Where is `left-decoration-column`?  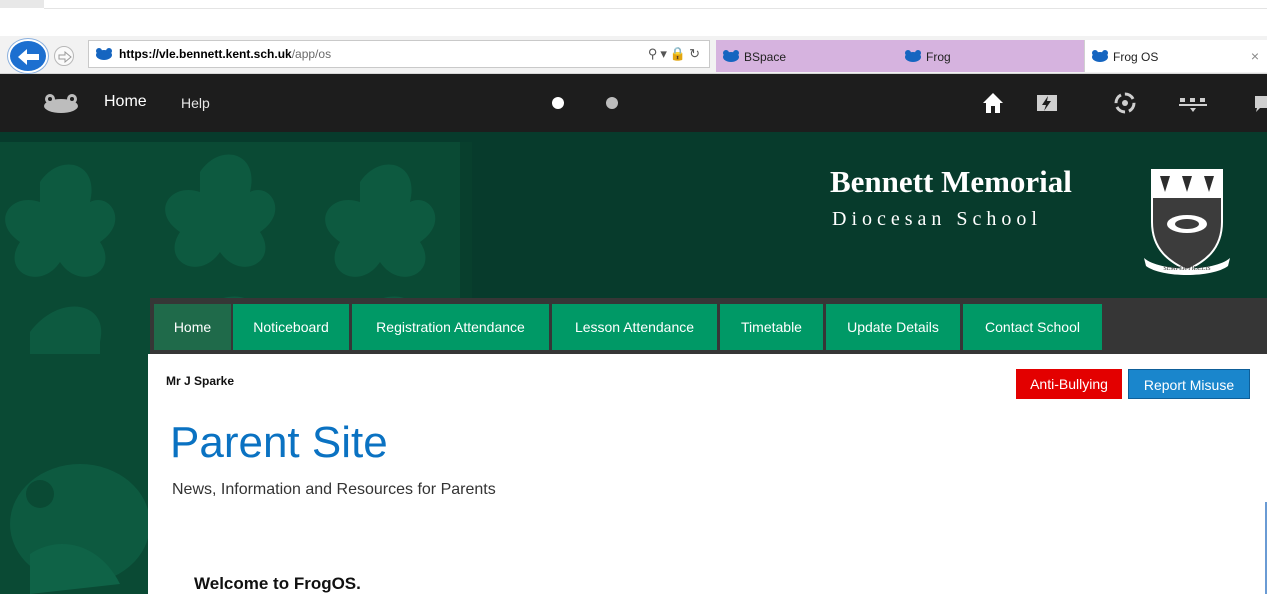 left-decoration-column is located at coordinates (74, 474).